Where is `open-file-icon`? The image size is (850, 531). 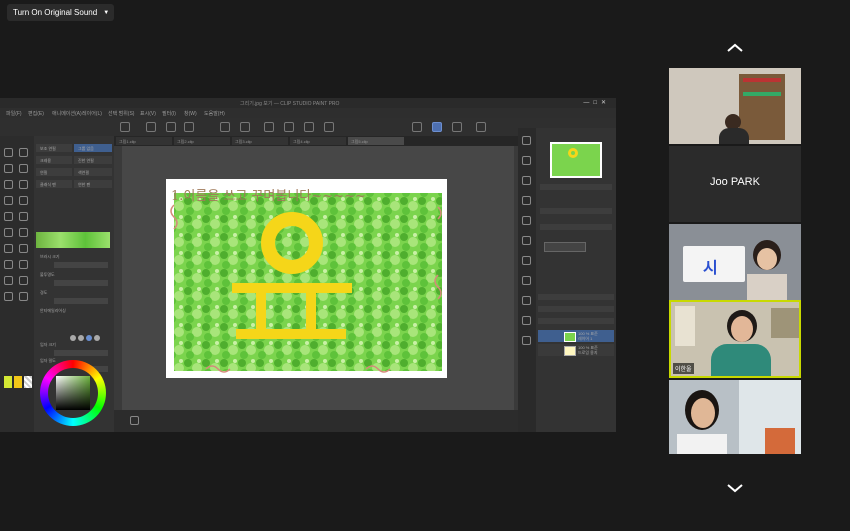 open-file-icon is located at coordinates (171, 127).